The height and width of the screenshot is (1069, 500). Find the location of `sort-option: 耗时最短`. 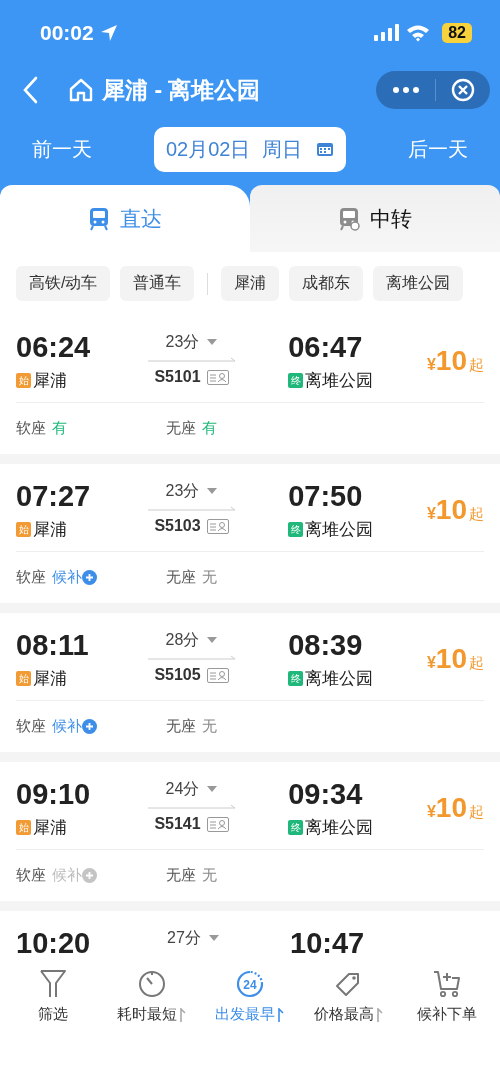

sort-option: 耗时最短 is located at coordinates (151, 1019).